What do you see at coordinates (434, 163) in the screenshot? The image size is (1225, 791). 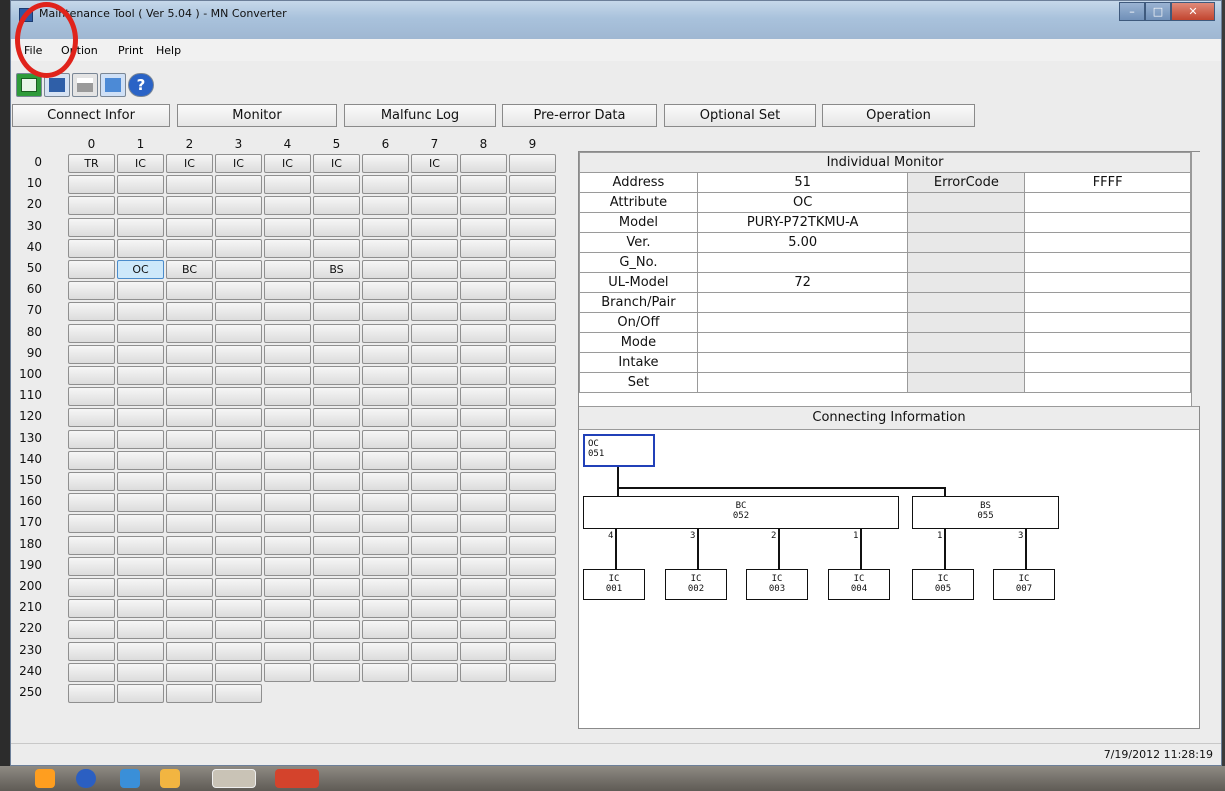 I see `address-cell-7: IC` at bounding box center [434, 163].